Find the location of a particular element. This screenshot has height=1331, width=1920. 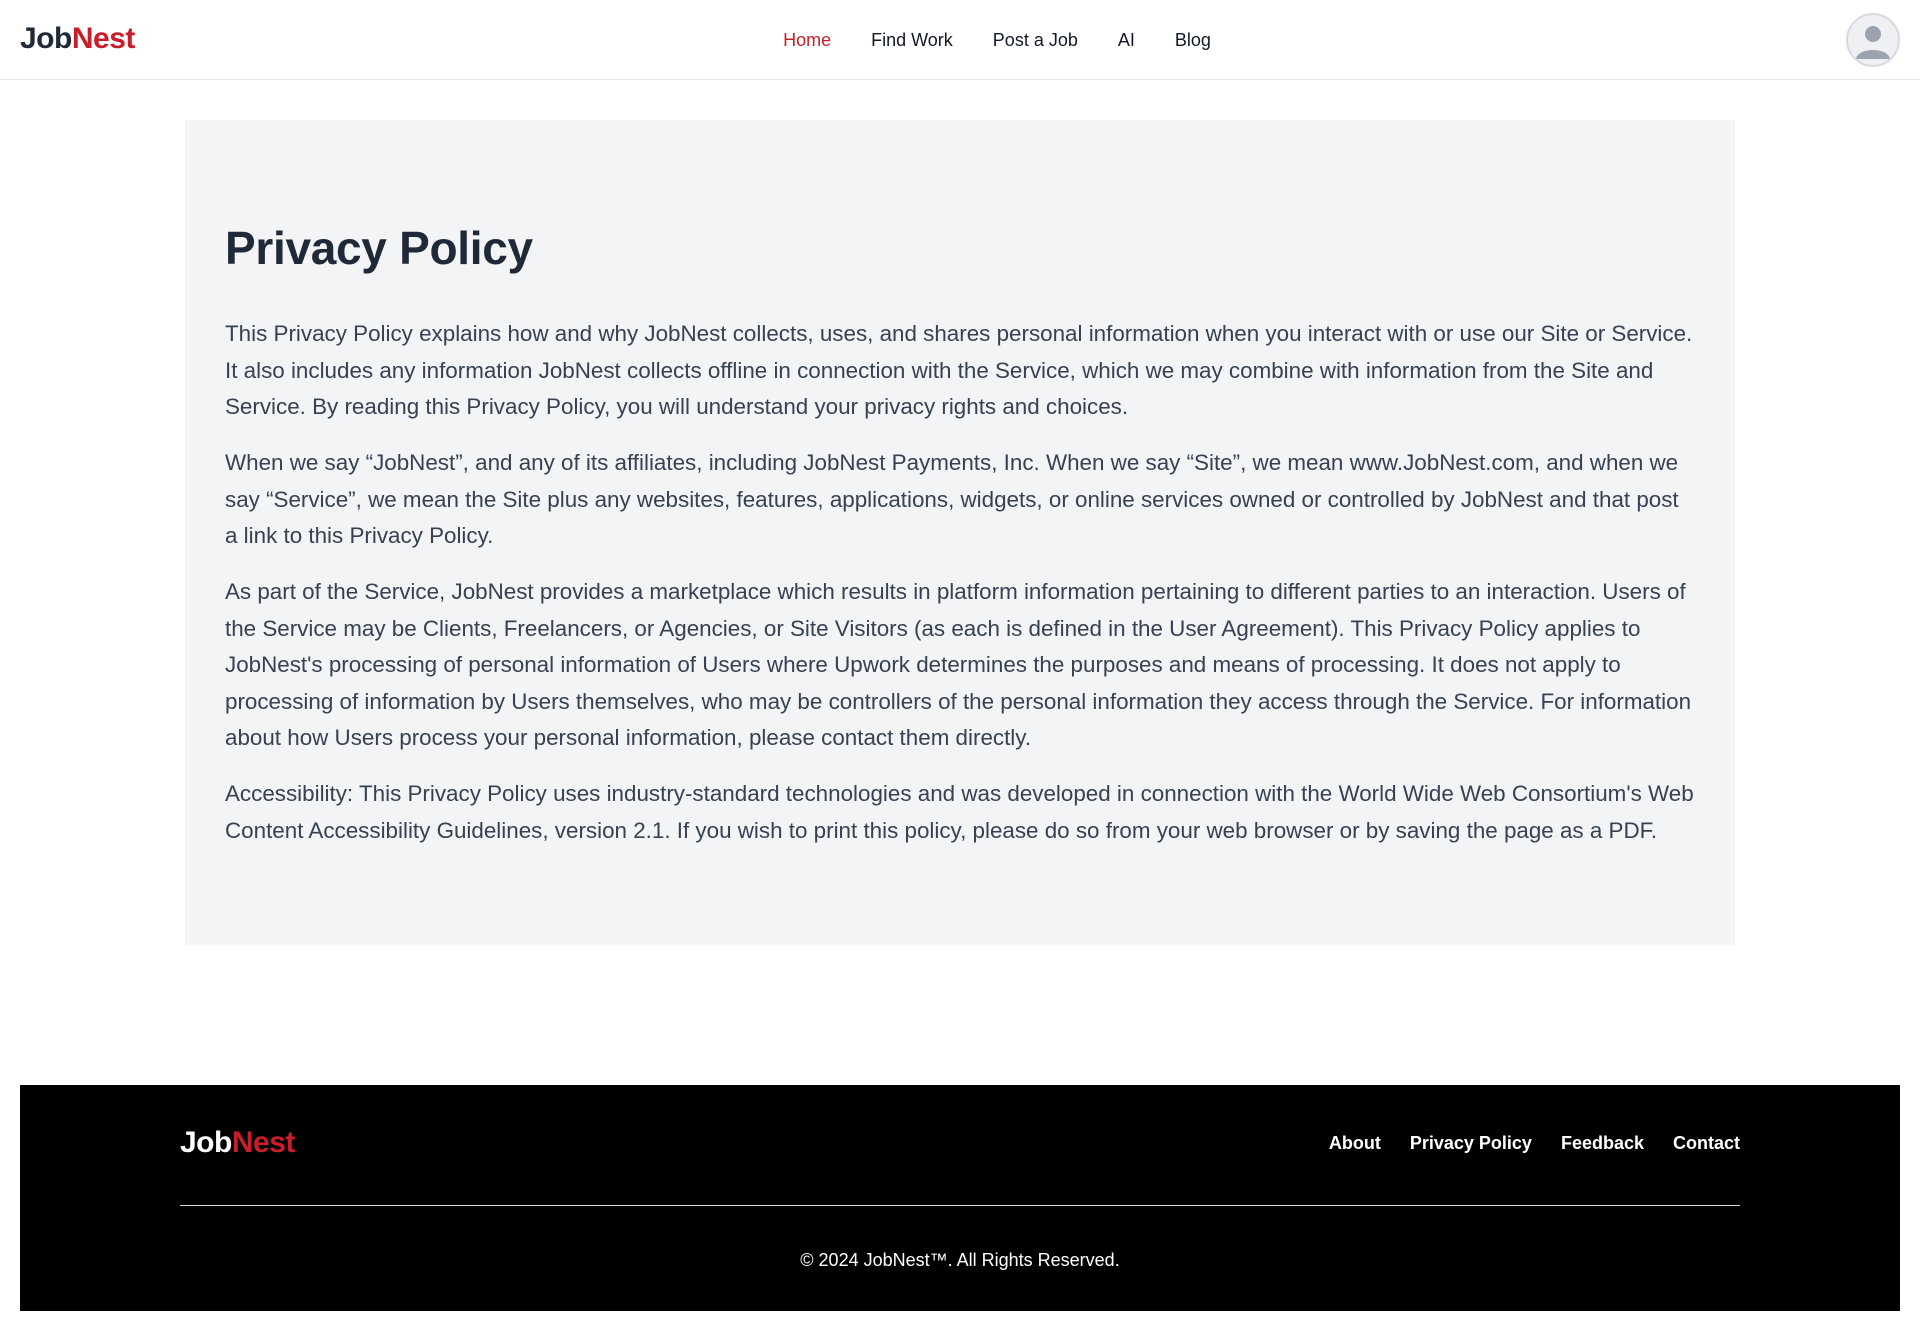

nav-item-home: Home is located at coordinates (807, 40).